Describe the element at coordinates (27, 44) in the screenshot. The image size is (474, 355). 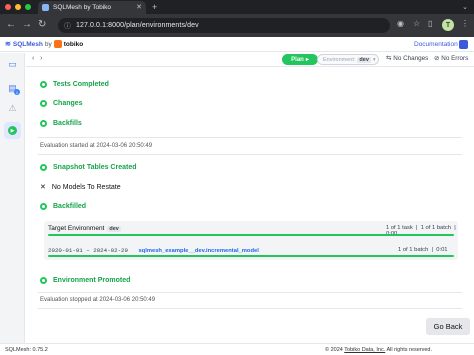
I see `logo-text: SQLMesh` at that location.